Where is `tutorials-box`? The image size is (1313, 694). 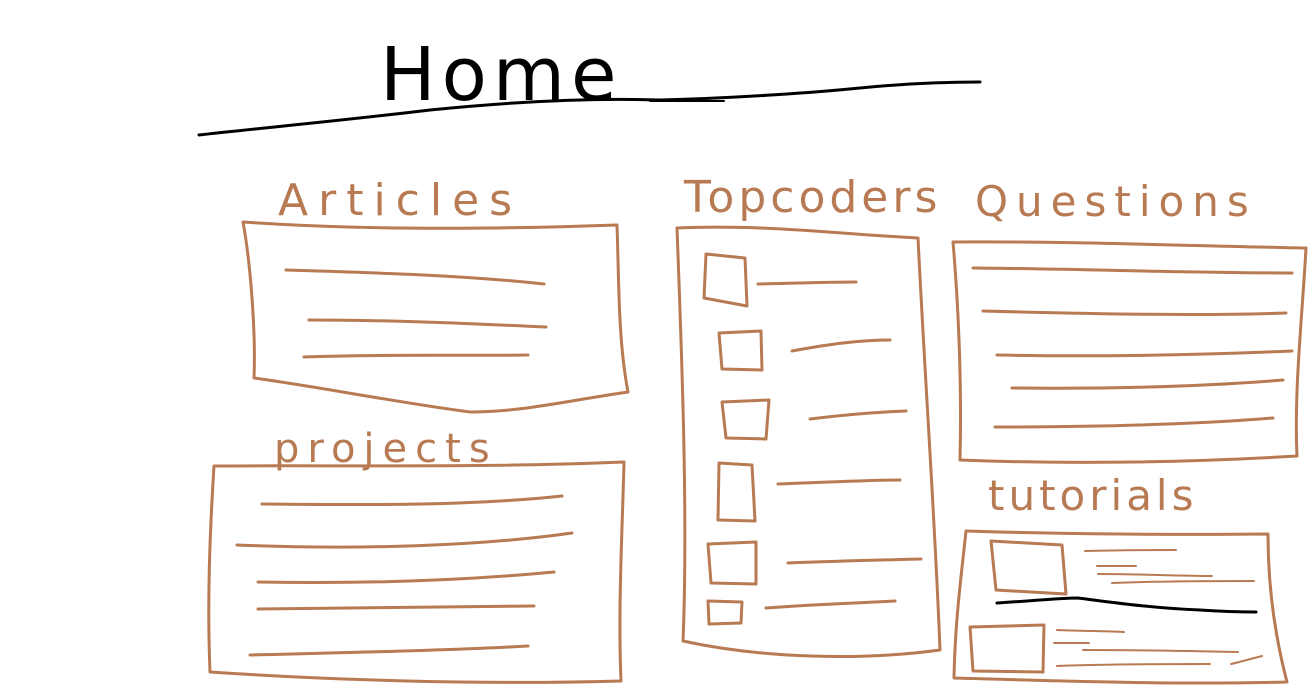
tutorials-box is located at coordinates (1120, 607).